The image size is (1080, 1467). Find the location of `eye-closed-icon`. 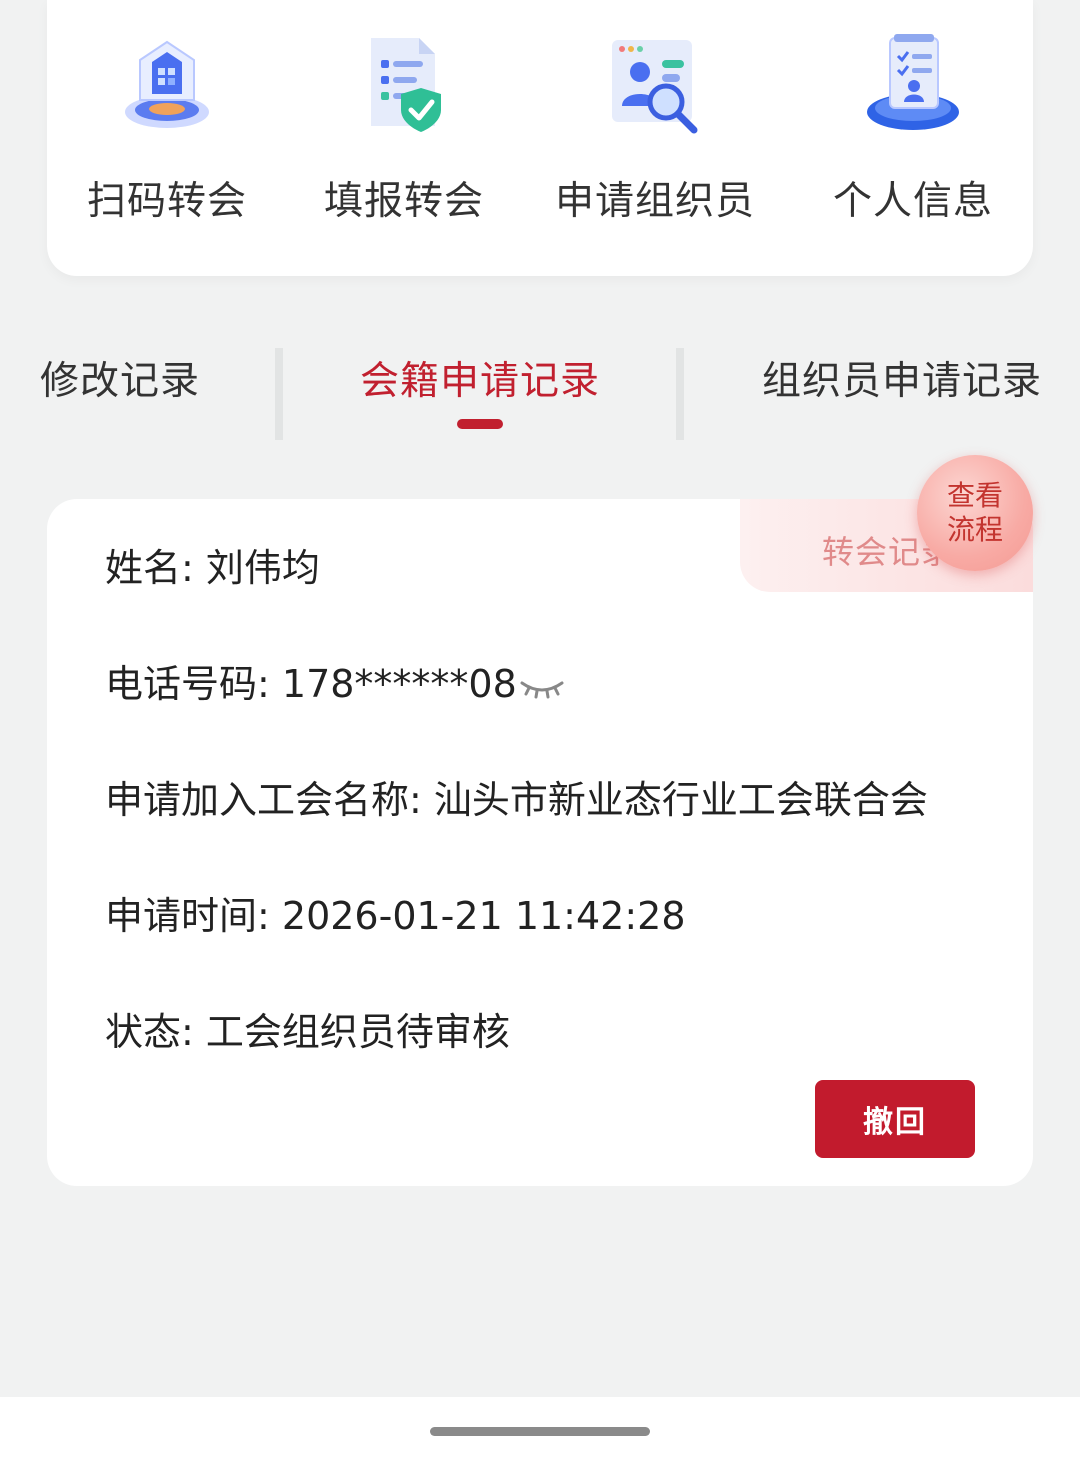

eye-closed-icon is located at coordinates (542, 687).